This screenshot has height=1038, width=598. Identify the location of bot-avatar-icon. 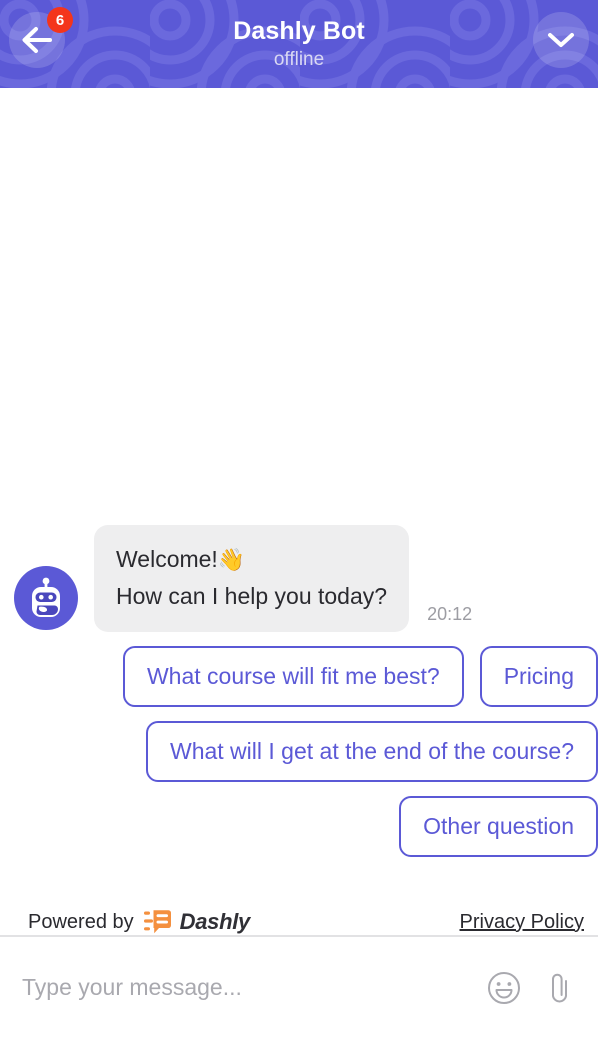
(46, 597).